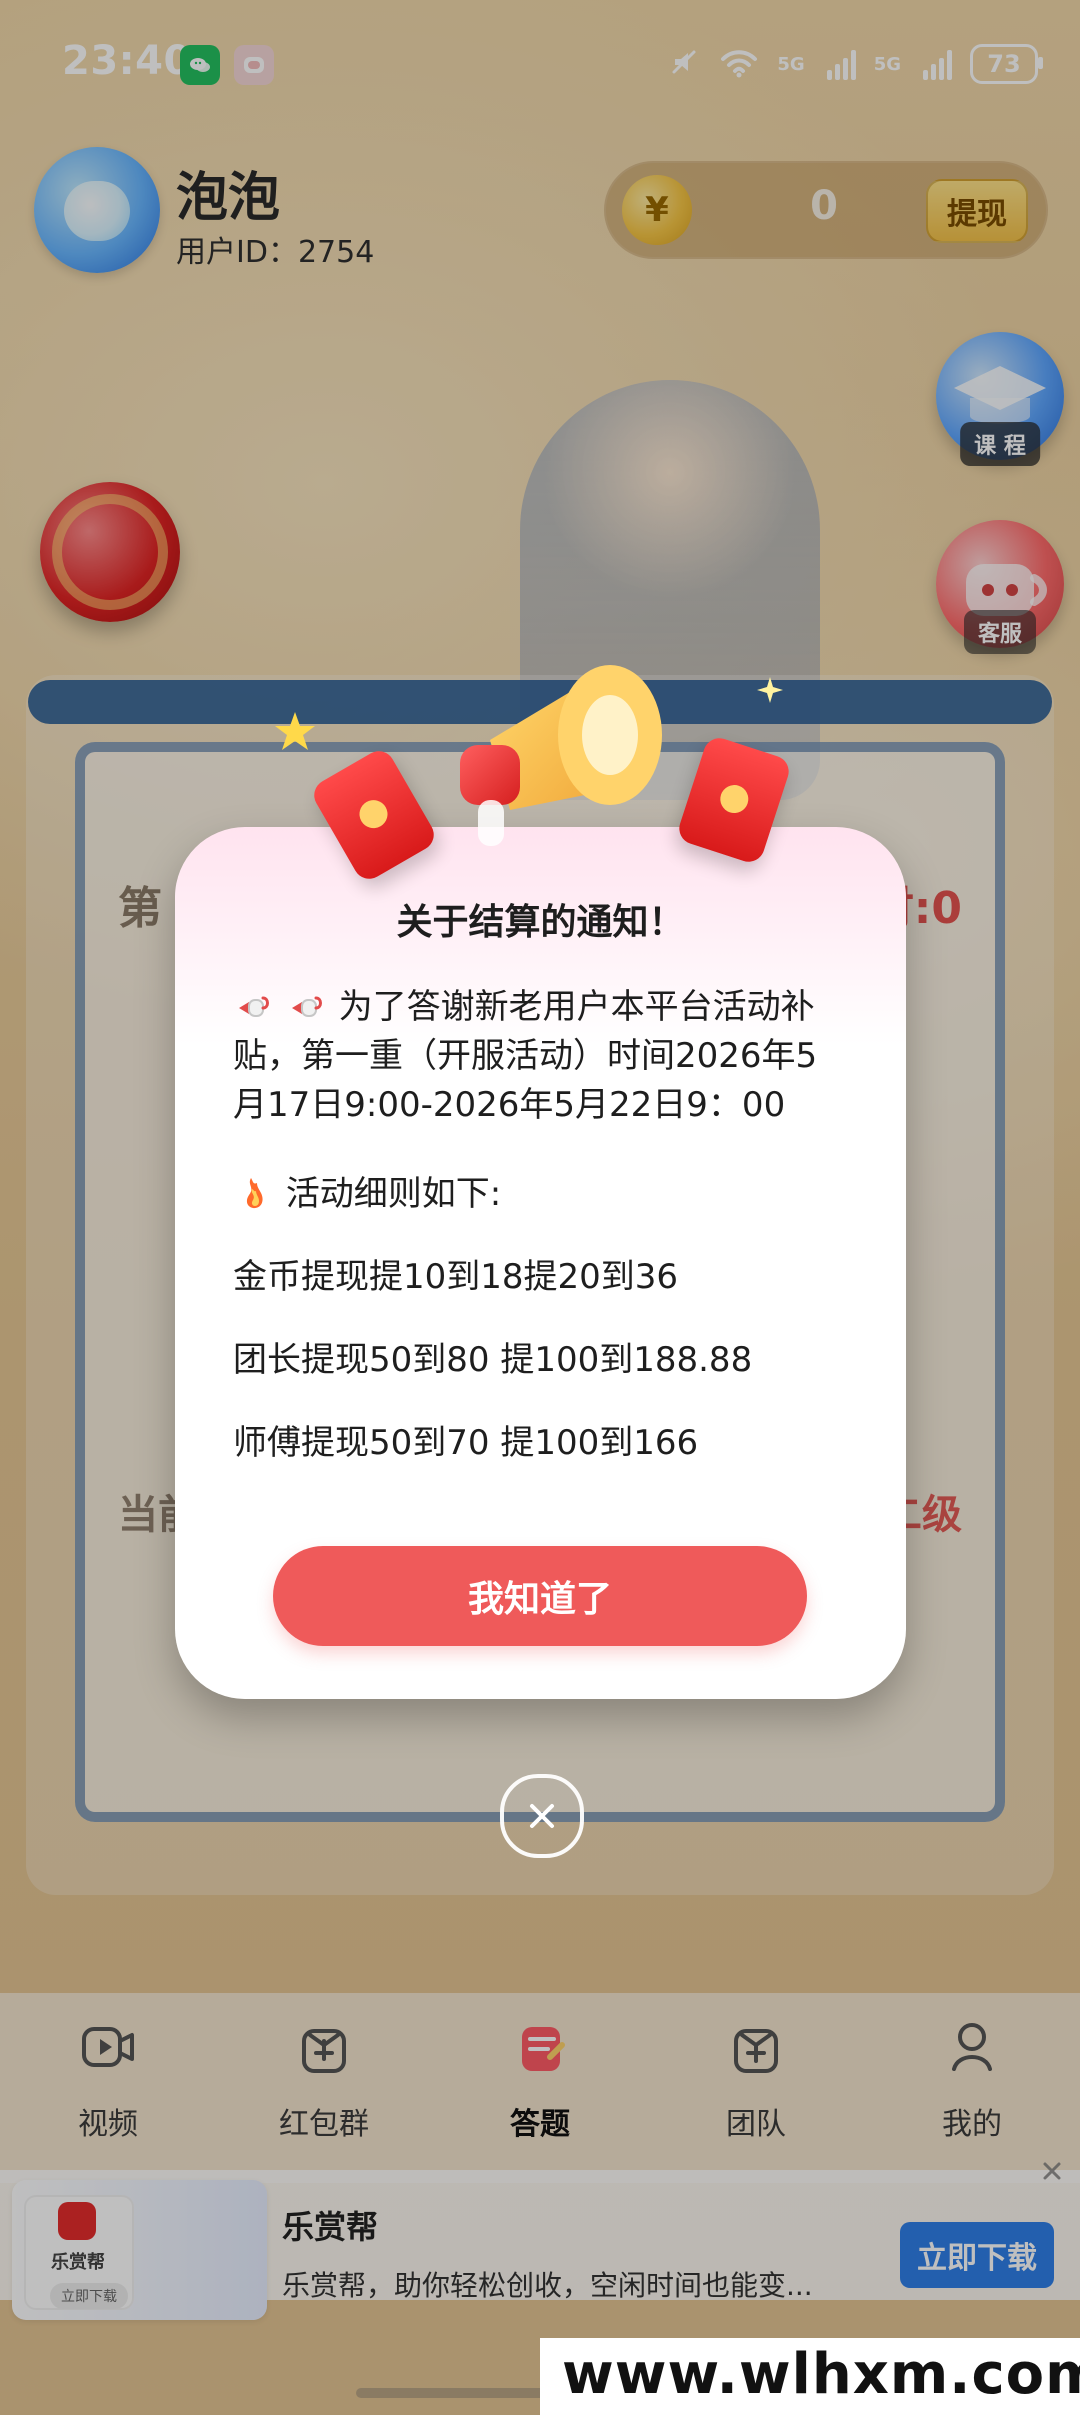  I want to click on modal-title: 关于结算的通知！, so click(540, 922).